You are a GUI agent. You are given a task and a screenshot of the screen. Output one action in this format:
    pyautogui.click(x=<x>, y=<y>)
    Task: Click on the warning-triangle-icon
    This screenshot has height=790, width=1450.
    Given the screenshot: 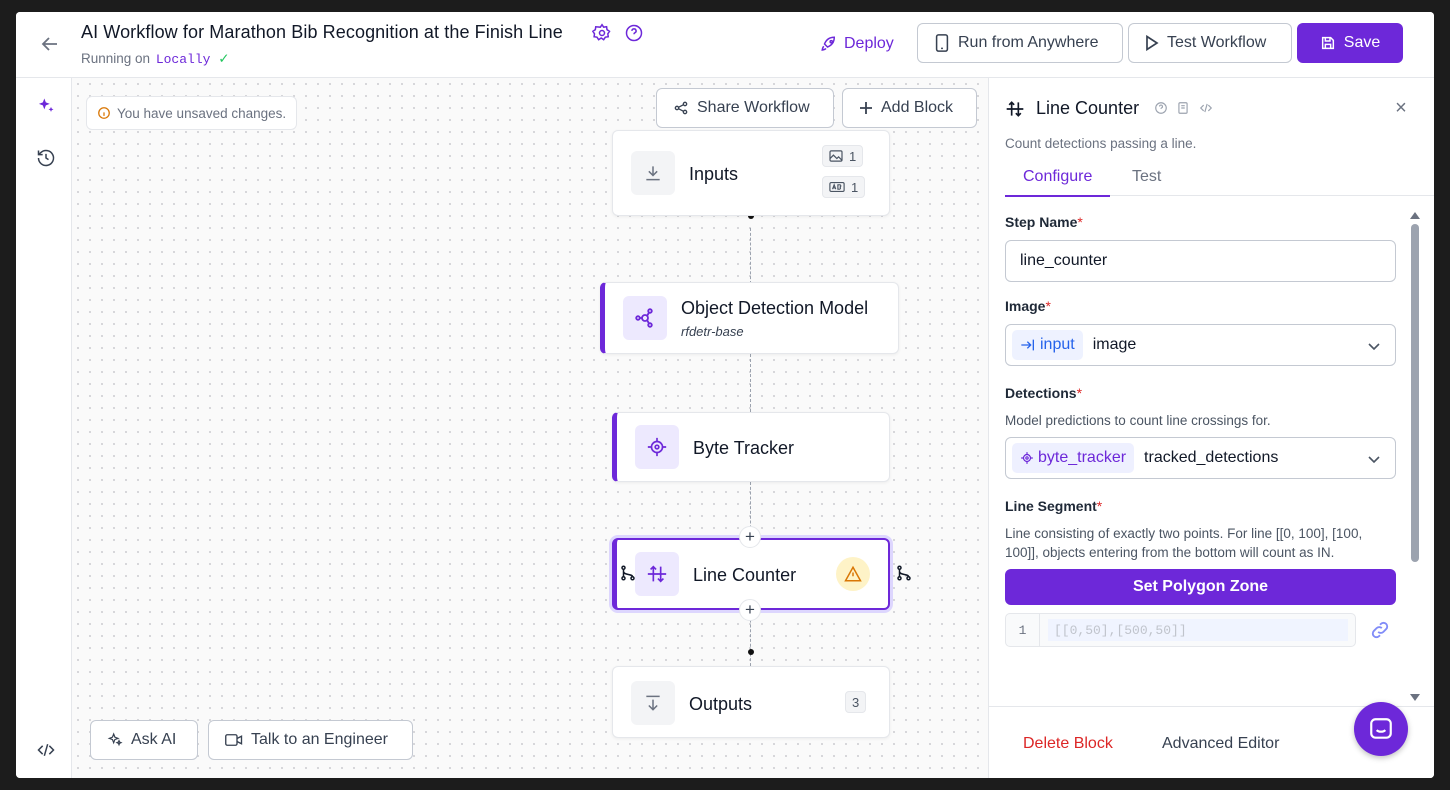 What is the action you would take?
    pyautogui.click(x=853, y=574)
    